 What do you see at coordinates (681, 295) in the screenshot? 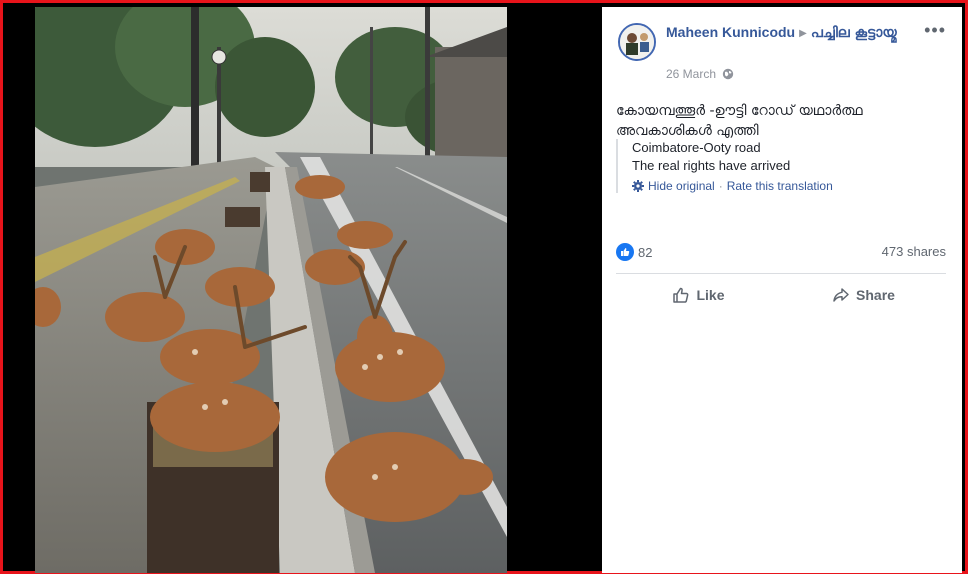
I see `thumbs-up-icon` at bounding box center [681, 295].